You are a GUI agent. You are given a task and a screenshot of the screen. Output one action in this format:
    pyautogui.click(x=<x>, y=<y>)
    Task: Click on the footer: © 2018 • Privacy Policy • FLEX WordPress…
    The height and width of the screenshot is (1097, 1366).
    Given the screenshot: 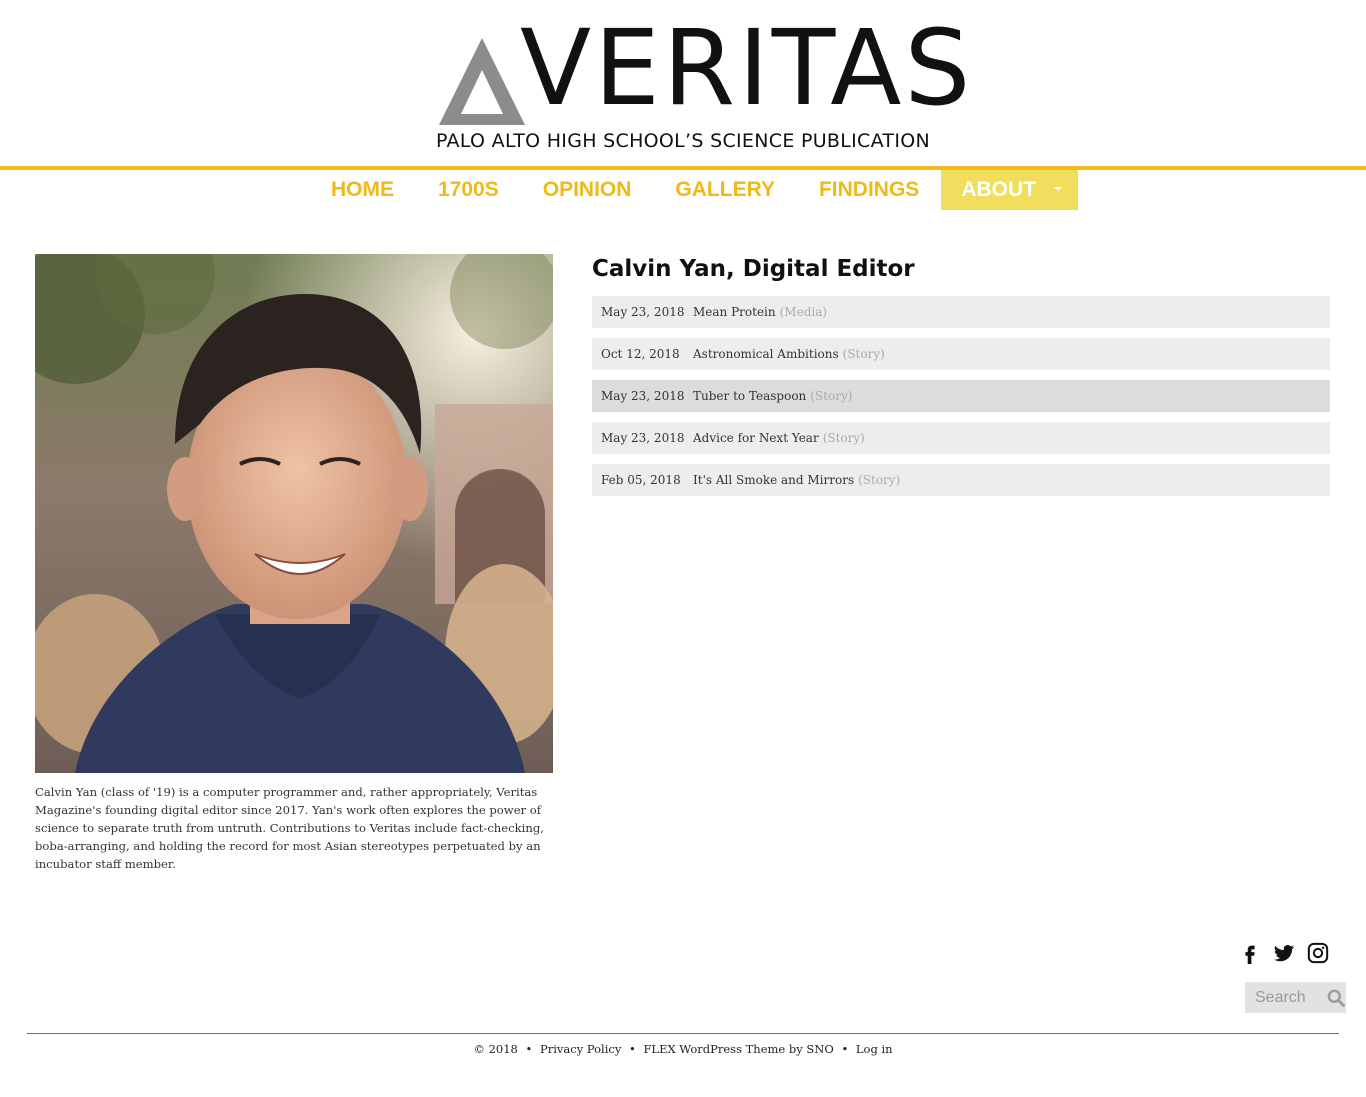 What is the action you would take?
    pyautogui.click(x=683, y=1049)
    